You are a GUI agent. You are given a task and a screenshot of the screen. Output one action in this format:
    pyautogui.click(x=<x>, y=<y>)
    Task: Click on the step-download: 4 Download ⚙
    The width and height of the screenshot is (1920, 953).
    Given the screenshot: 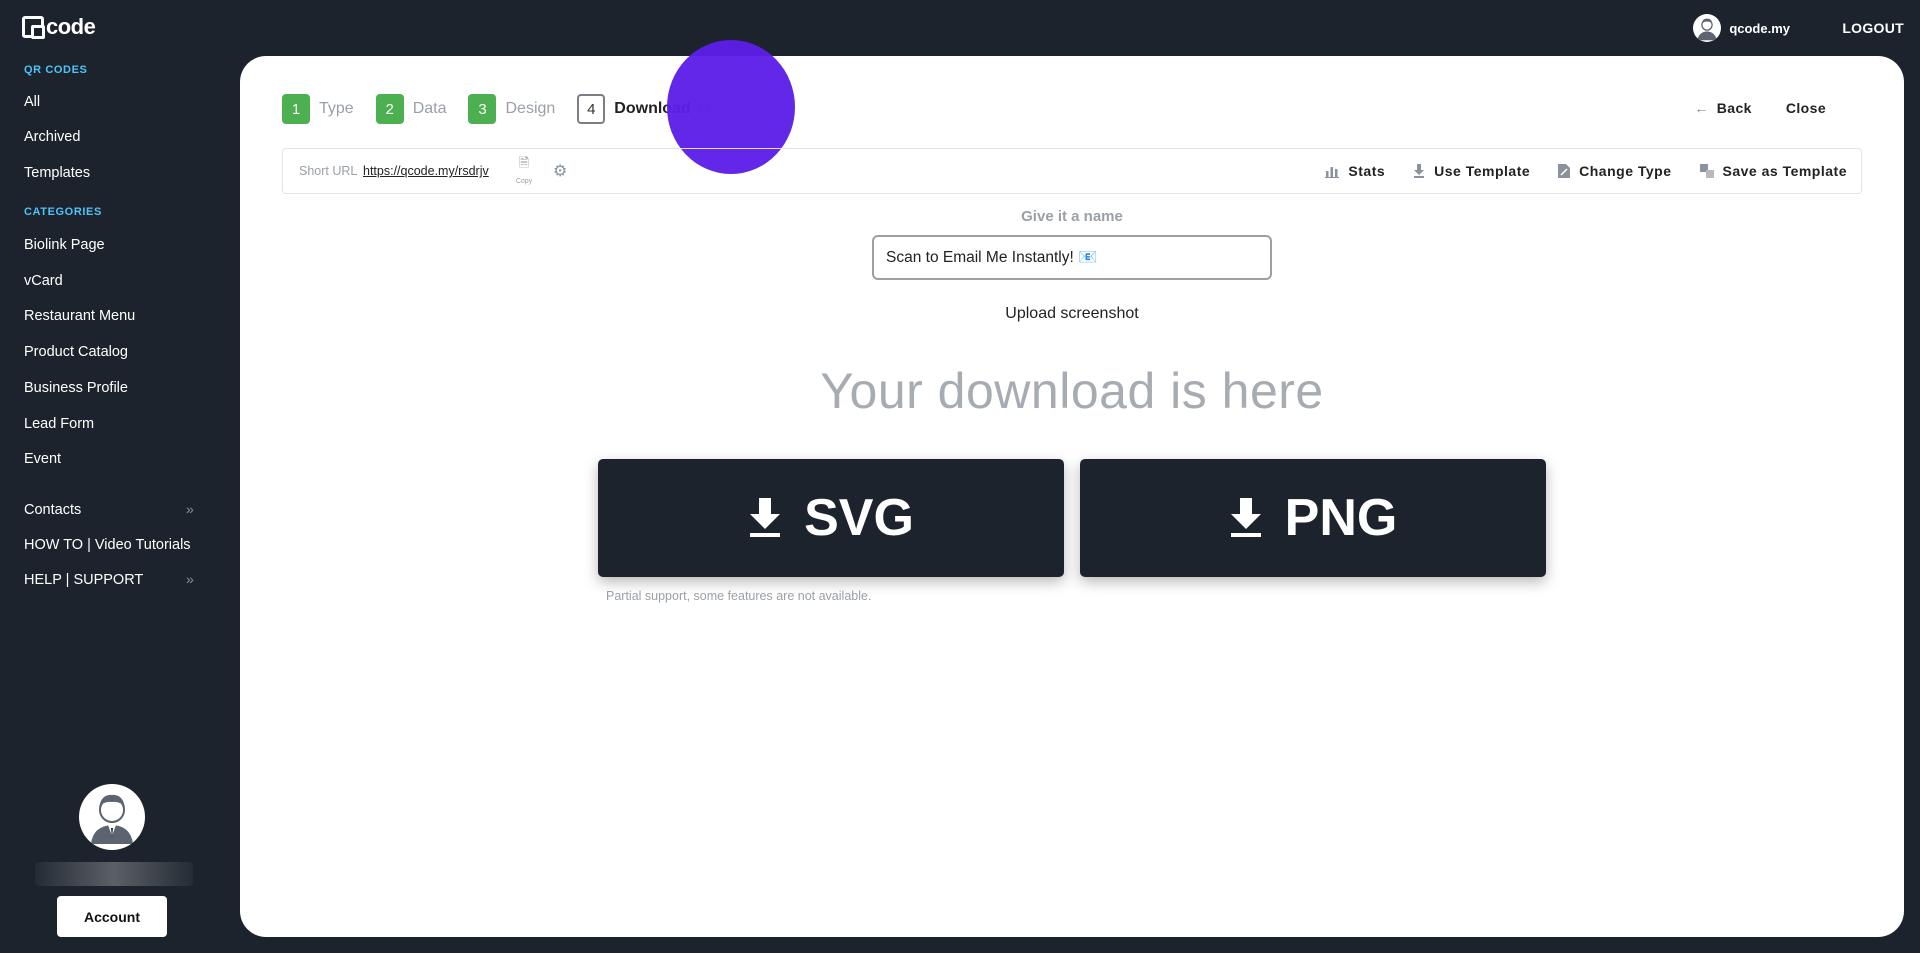 What is the action you would take?
    pyautogui.click(x=644, y=109)
    